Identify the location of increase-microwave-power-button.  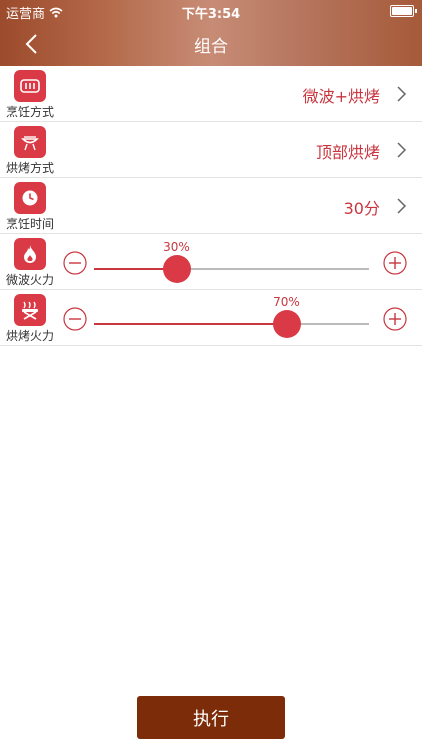
(395, 263).